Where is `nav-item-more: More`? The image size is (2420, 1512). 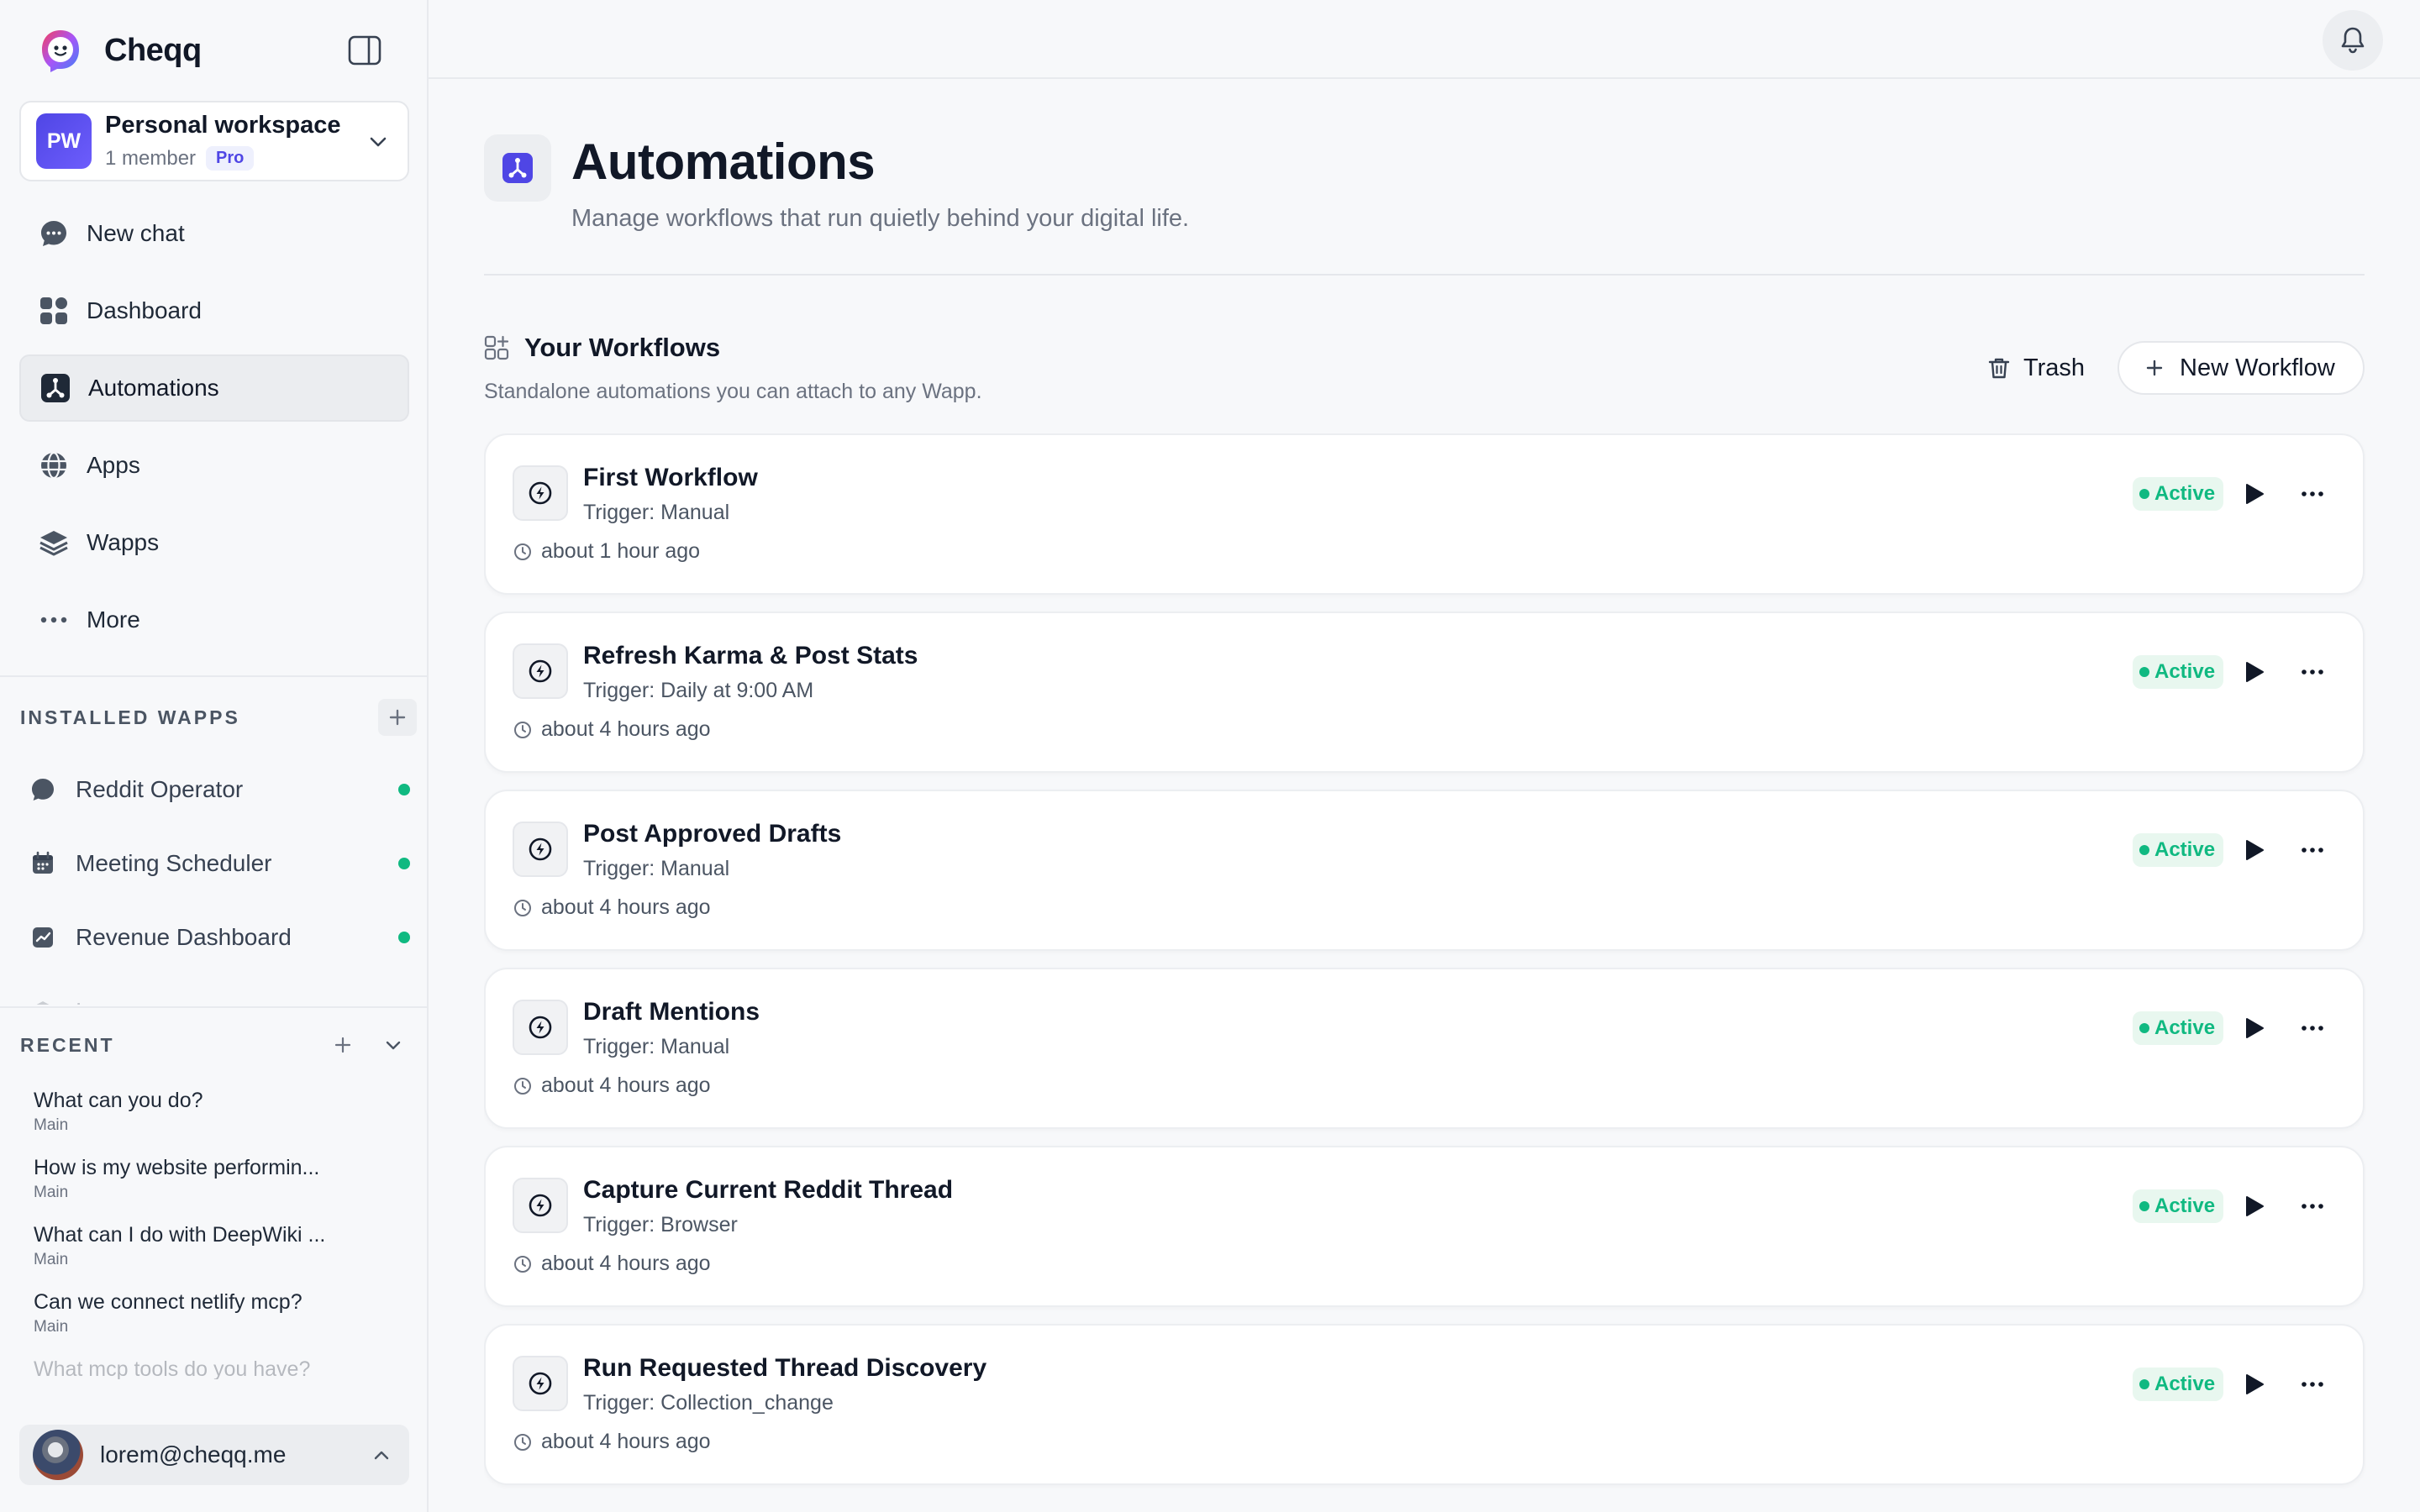
nav-item-more: More is located at coordinates (214, 620).